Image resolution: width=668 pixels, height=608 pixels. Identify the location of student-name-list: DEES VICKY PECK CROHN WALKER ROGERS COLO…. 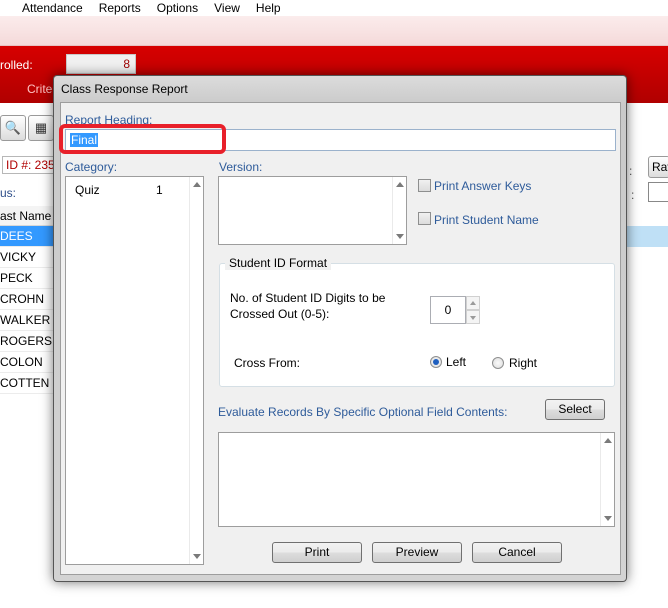
(28, 310).